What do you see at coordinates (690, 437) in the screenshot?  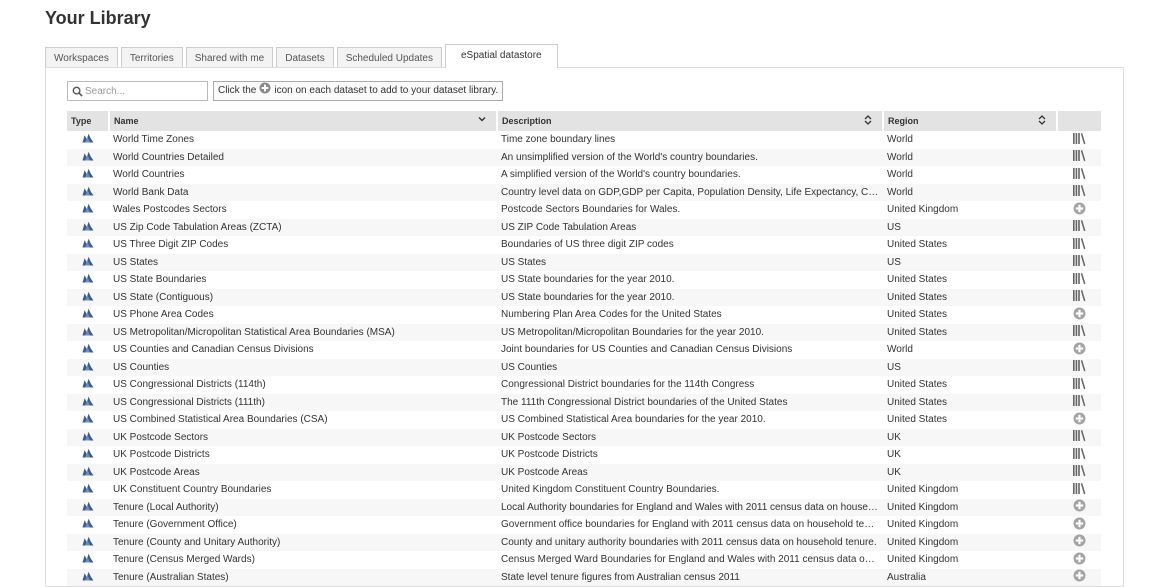 I see `description-cell: UK Postcode Sectors` at bounding box center [690, 437].